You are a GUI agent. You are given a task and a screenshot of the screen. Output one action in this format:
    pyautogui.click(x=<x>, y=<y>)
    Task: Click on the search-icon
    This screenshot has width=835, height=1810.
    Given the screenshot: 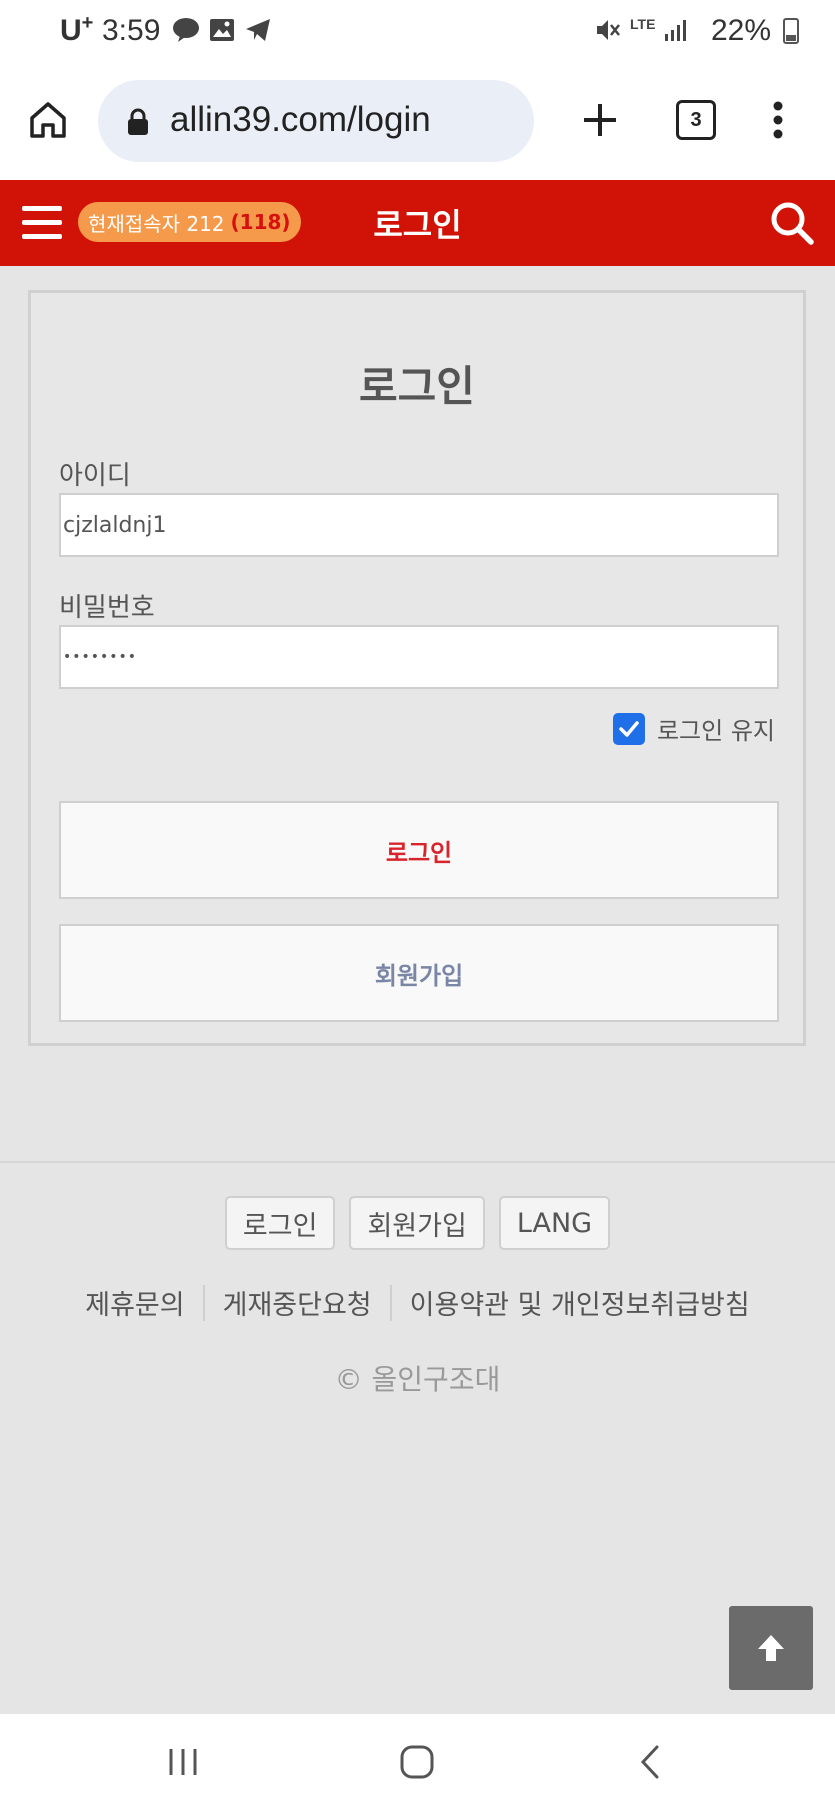 What is the action you would take?
    pyautogui.click(x=792, y=223)
    